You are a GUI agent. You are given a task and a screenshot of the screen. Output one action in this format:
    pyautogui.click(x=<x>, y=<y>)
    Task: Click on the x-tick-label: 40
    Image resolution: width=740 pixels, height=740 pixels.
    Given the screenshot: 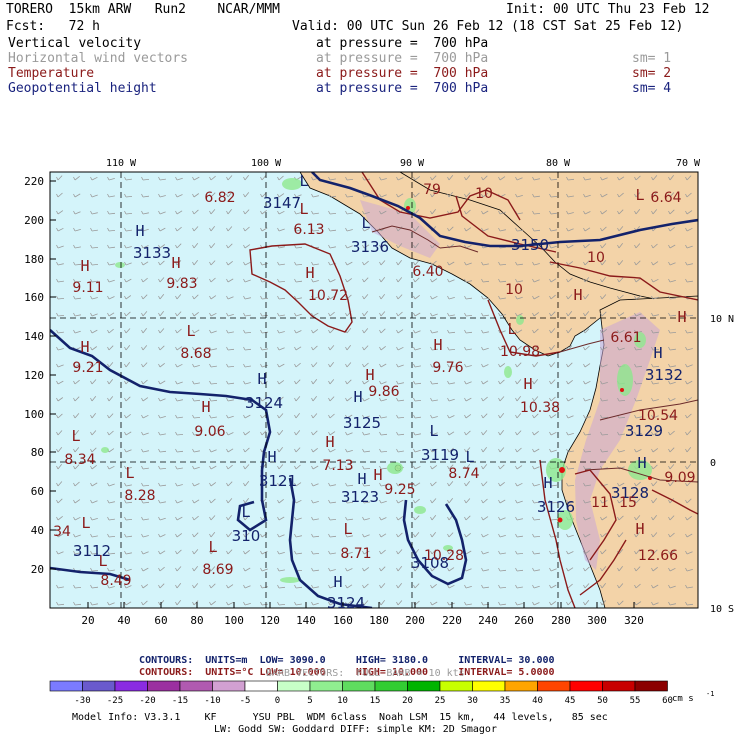 What is the action you would take?
    pyautogui.click(x=123, y=620)
    